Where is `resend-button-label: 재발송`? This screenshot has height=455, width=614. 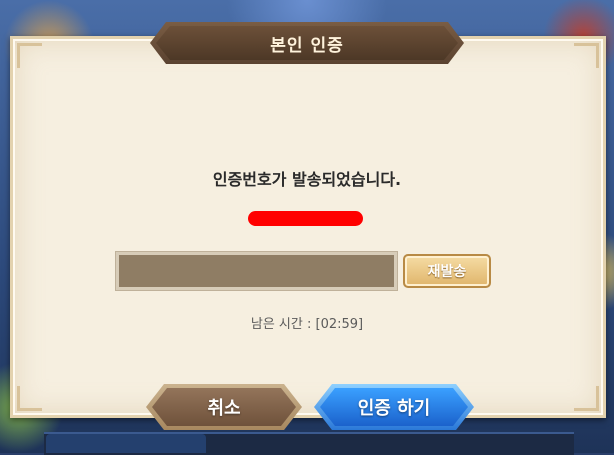 resend-button-label: 재발송 is located at coordinates (447, 272).